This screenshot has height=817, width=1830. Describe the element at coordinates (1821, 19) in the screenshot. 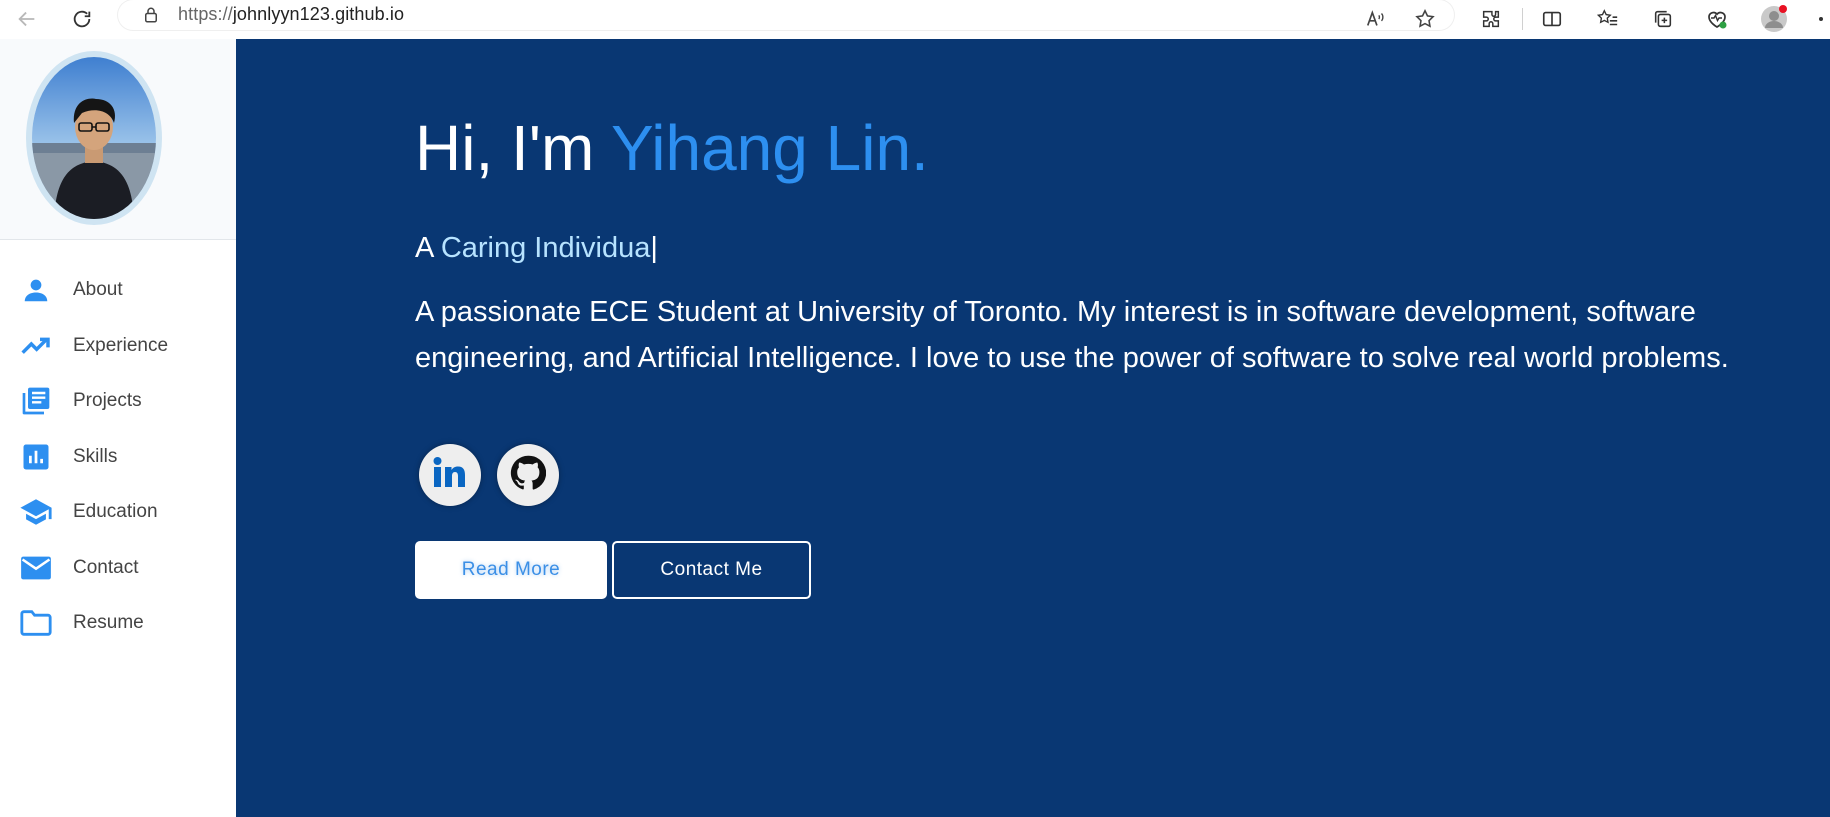

I see `more-options-icon` at that location.